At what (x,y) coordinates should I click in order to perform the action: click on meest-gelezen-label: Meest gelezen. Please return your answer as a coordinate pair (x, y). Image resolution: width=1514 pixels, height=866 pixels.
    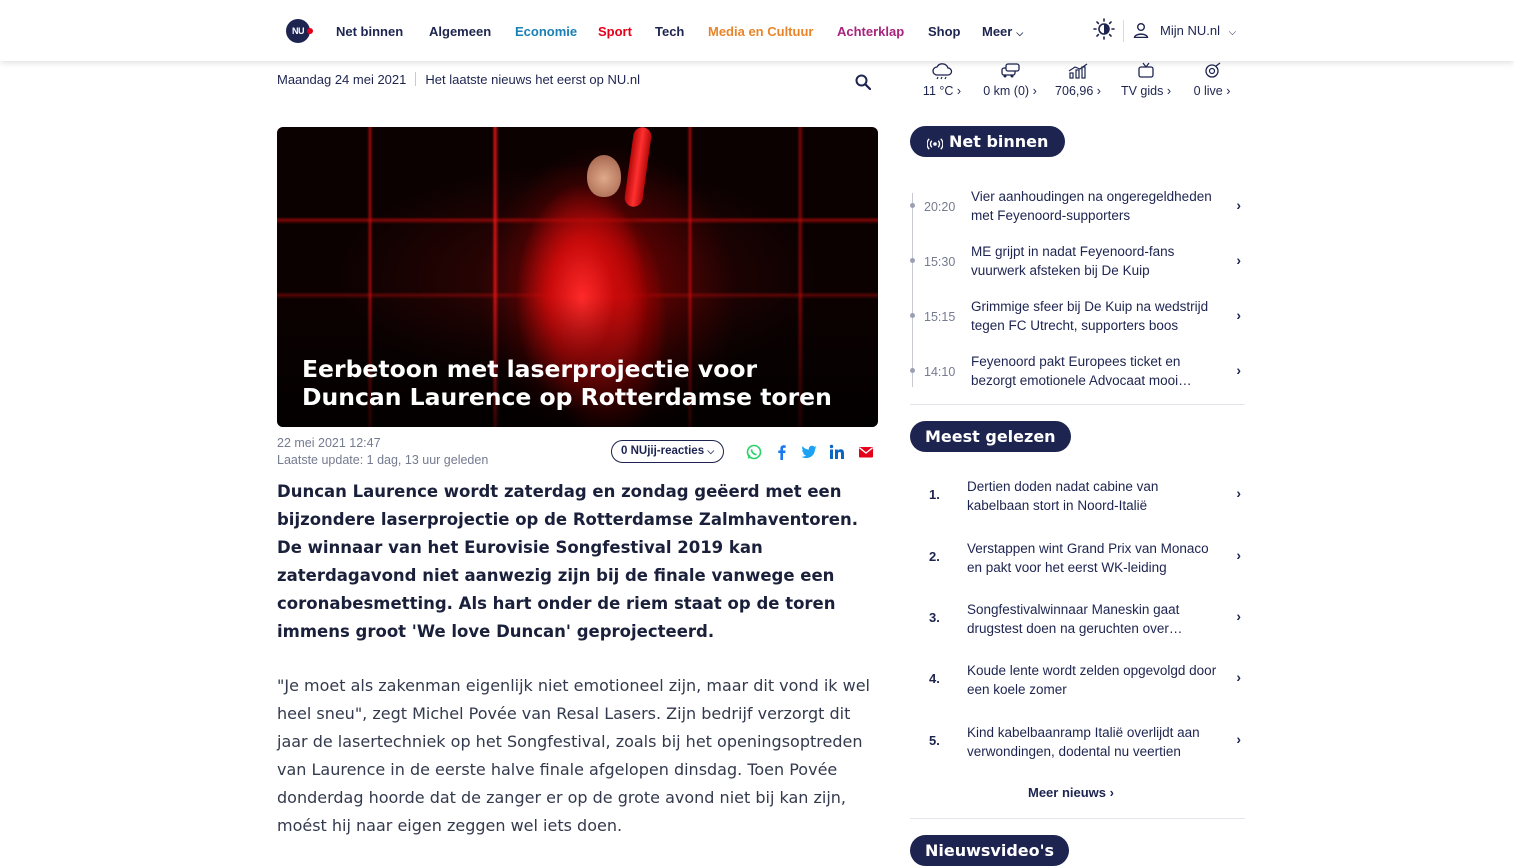
    Looking at the image, I should click on (990, 436).